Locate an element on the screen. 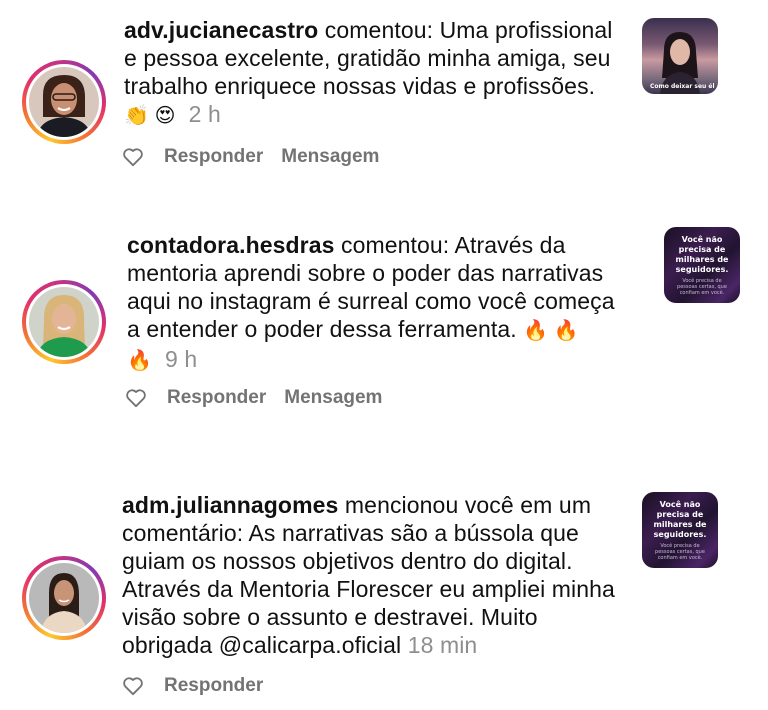 Image resolution: width=768 pixels, height=710 pixels. notification-actions: Responder is located at coordinates (201, 686).